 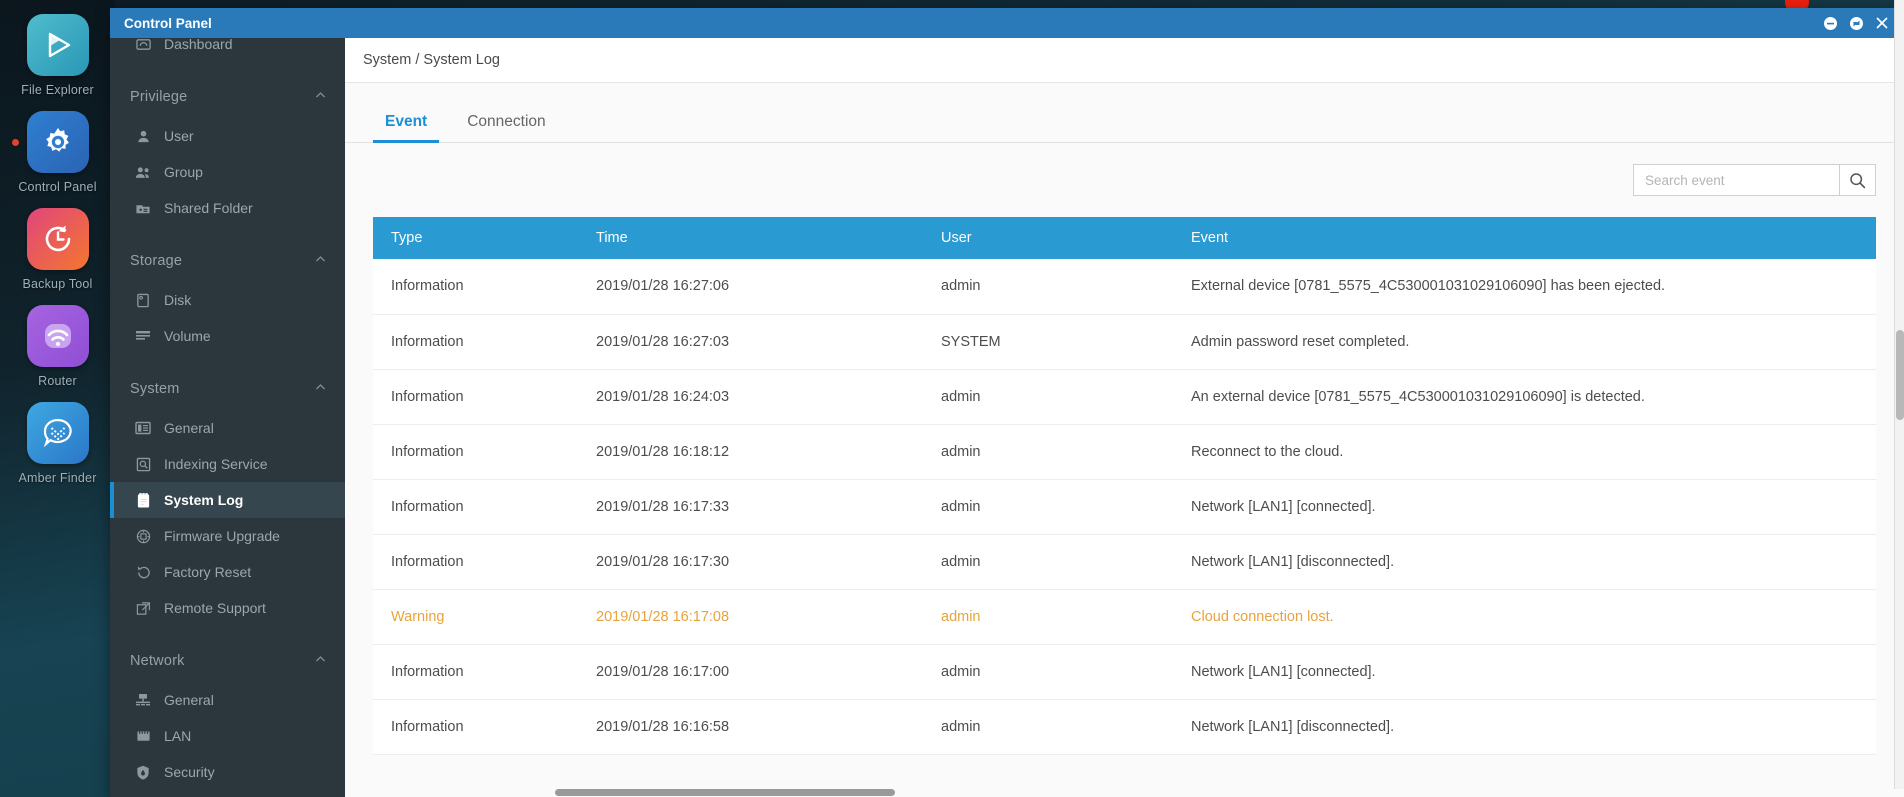 What do you see at coordinates (227, 572) in the screenshot?
I see `sidebar-item-factory-reset: Factory Reset` at bounding box center [227, 572].